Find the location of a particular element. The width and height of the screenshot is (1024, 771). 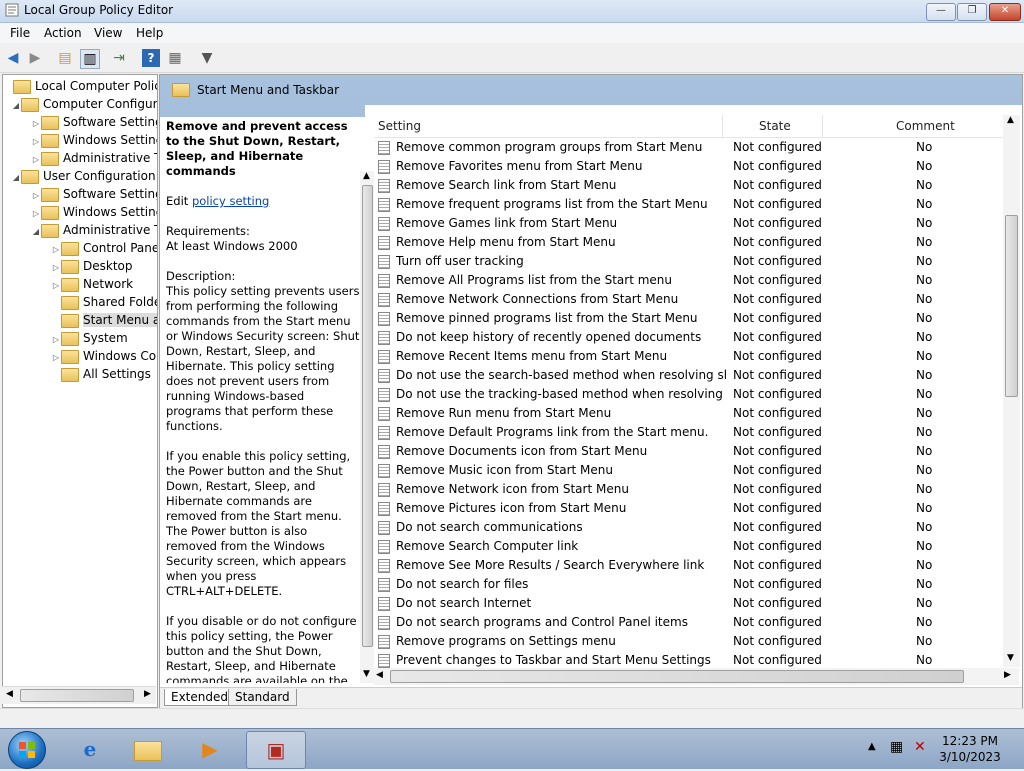

minimize-button: — is located at coordinates (941, 12).